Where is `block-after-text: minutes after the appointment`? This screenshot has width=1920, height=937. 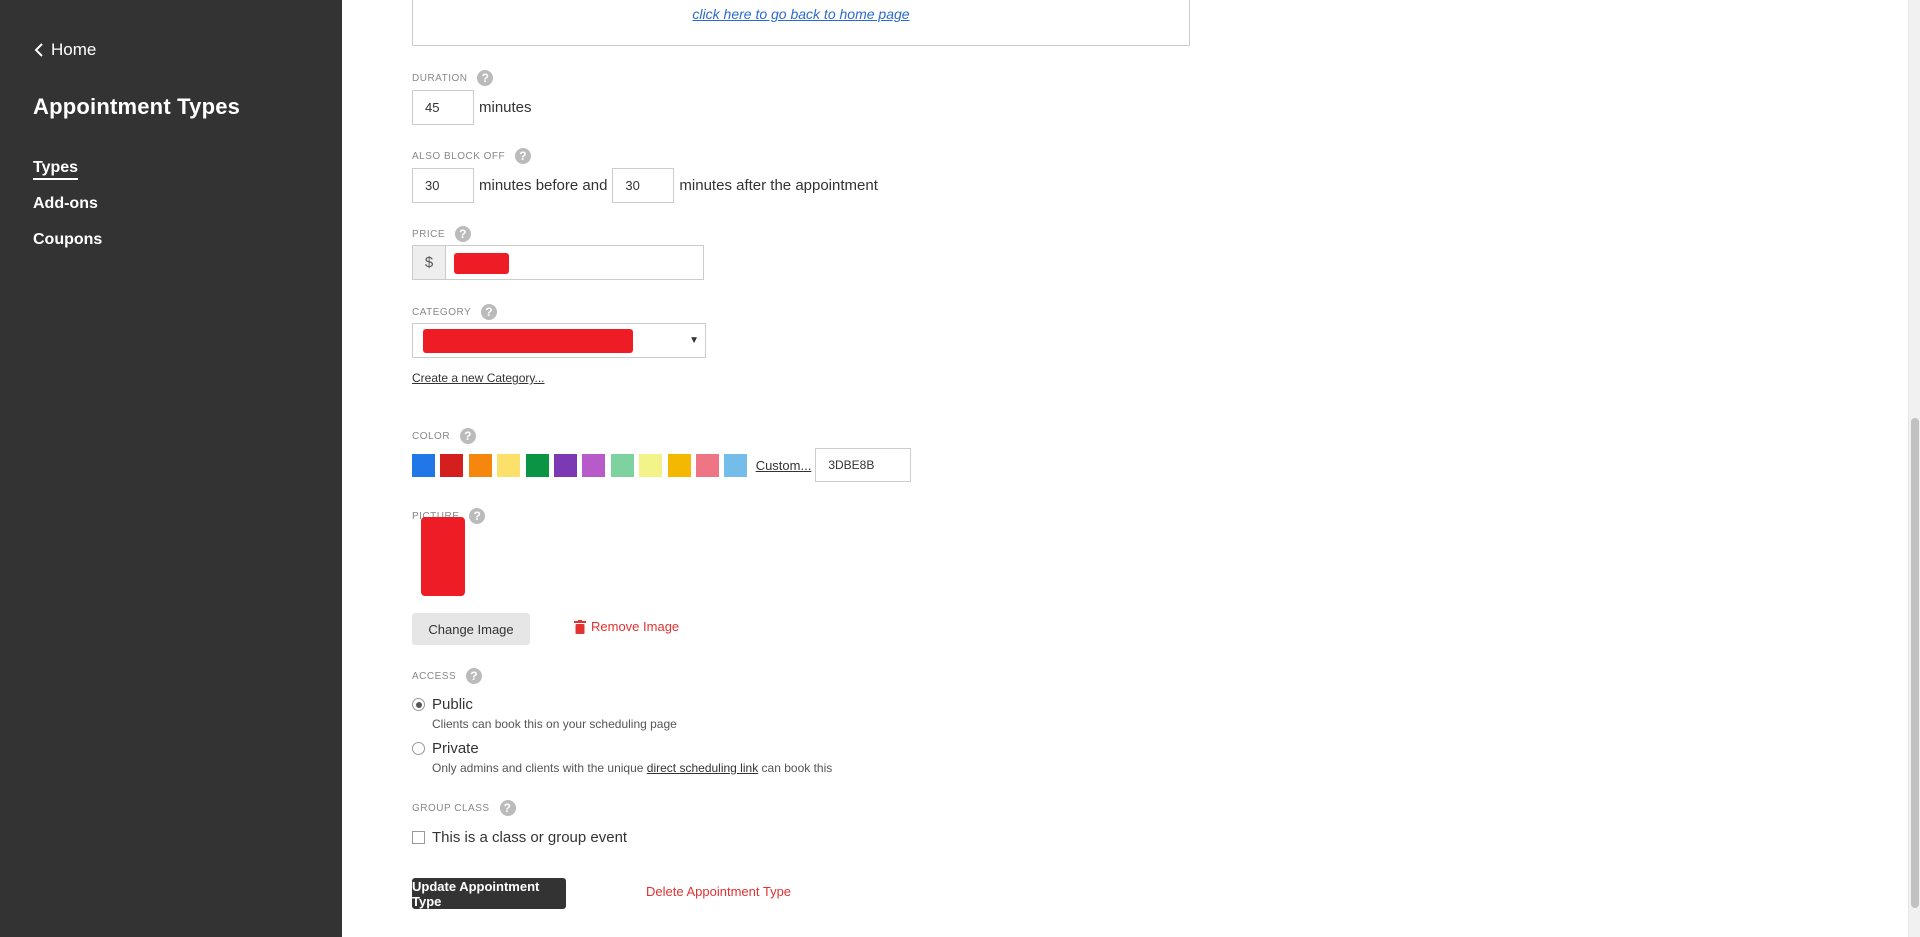 block-after-text: minutes after the appointment is located at coordinates (778, 185).